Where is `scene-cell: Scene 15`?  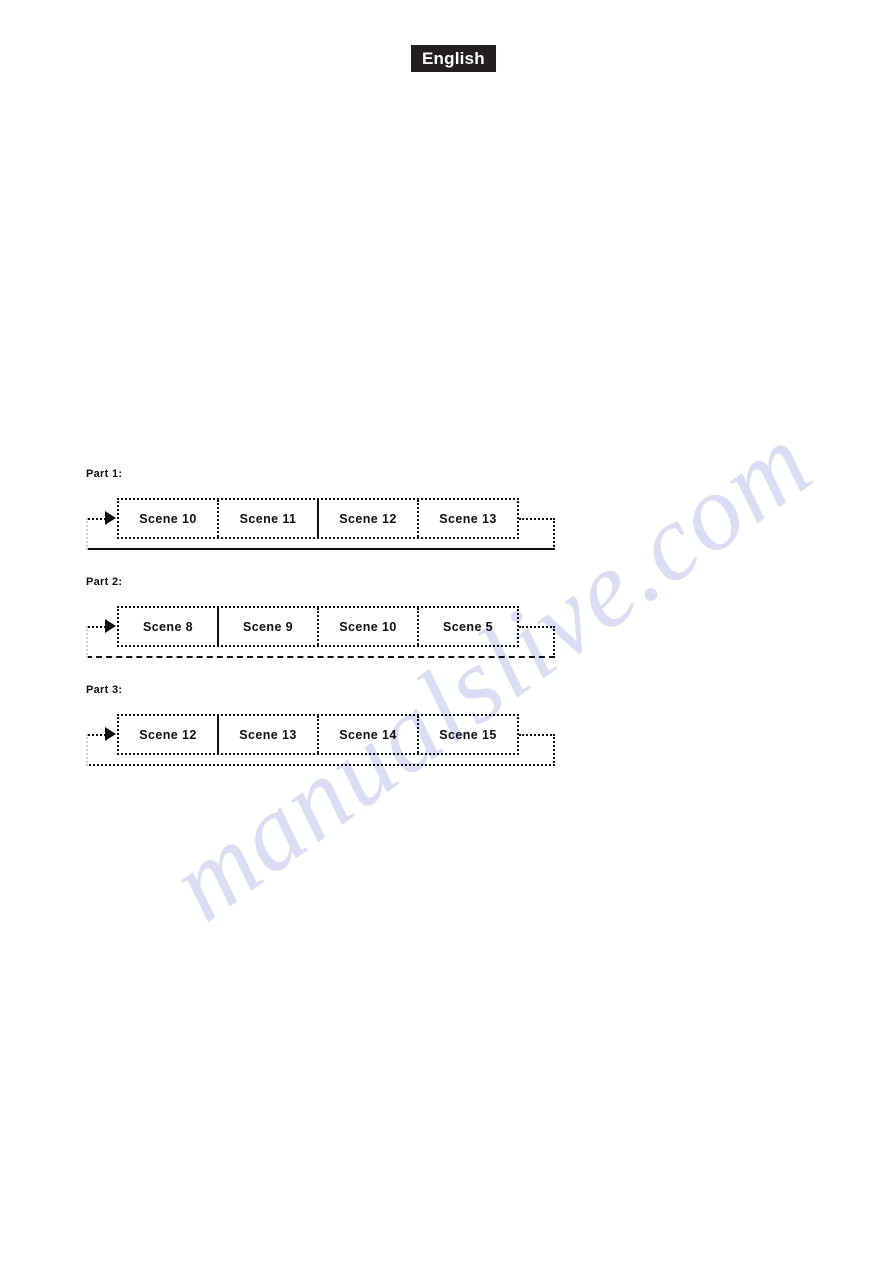 scene-cell: Scene 15 is located at coordinates (468, 734).